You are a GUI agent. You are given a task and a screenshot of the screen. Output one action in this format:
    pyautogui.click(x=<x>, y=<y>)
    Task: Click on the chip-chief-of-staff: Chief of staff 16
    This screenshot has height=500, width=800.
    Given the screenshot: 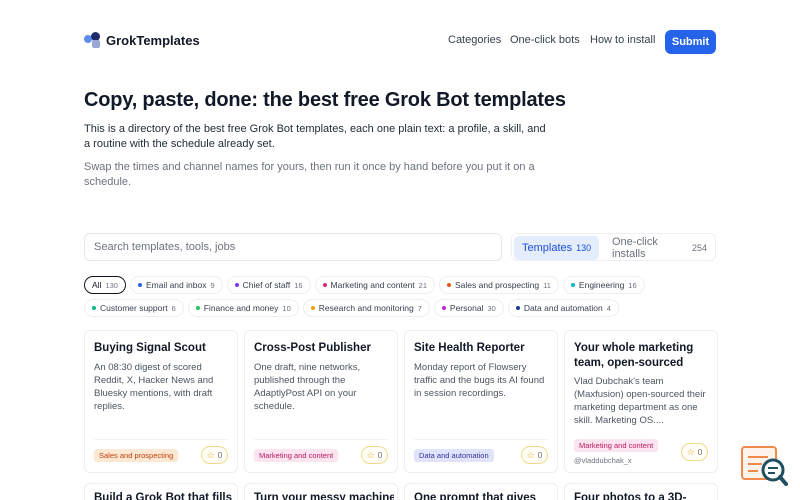 What is the action you would take?
    pyautogui.click(x=268, y=285)
    